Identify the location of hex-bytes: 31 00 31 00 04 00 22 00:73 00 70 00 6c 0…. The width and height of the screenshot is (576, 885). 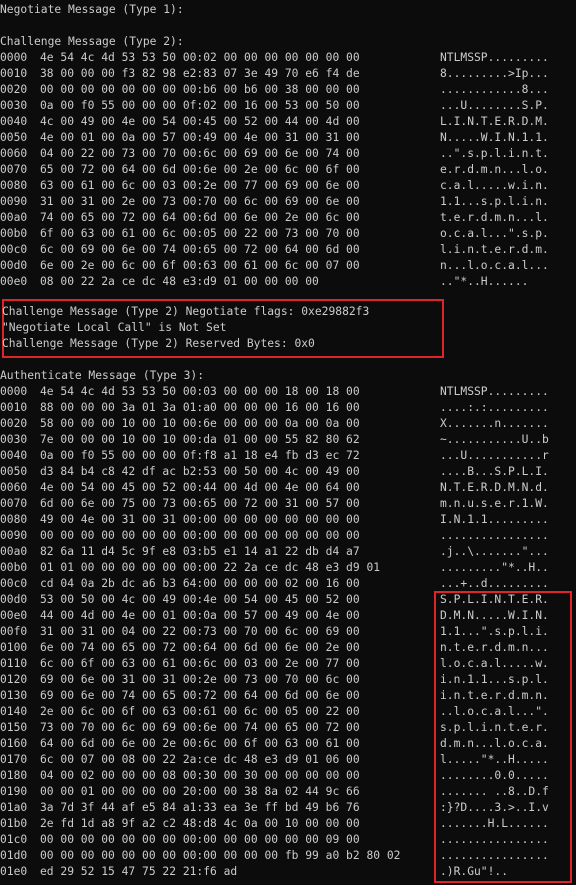
(200, 631).